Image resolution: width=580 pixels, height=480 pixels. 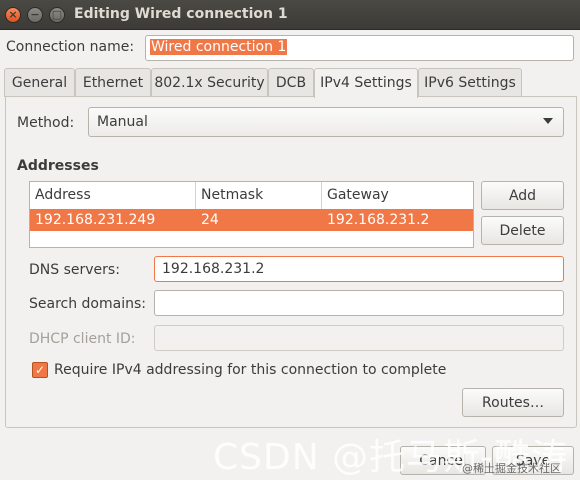 What do you see at coordinates (213, 269) in the screenshot?
I see `dns-servers-value: 192.168.231.2` at bounding box center [213, 269].